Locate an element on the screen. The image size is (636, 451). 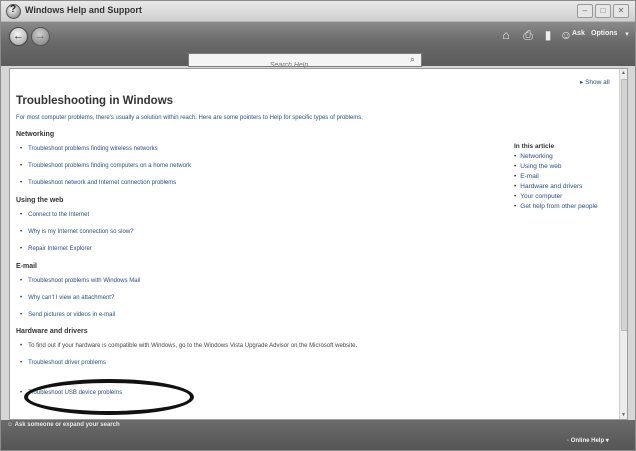
ask-icon: ☺ is located at coordinates (566, 35).